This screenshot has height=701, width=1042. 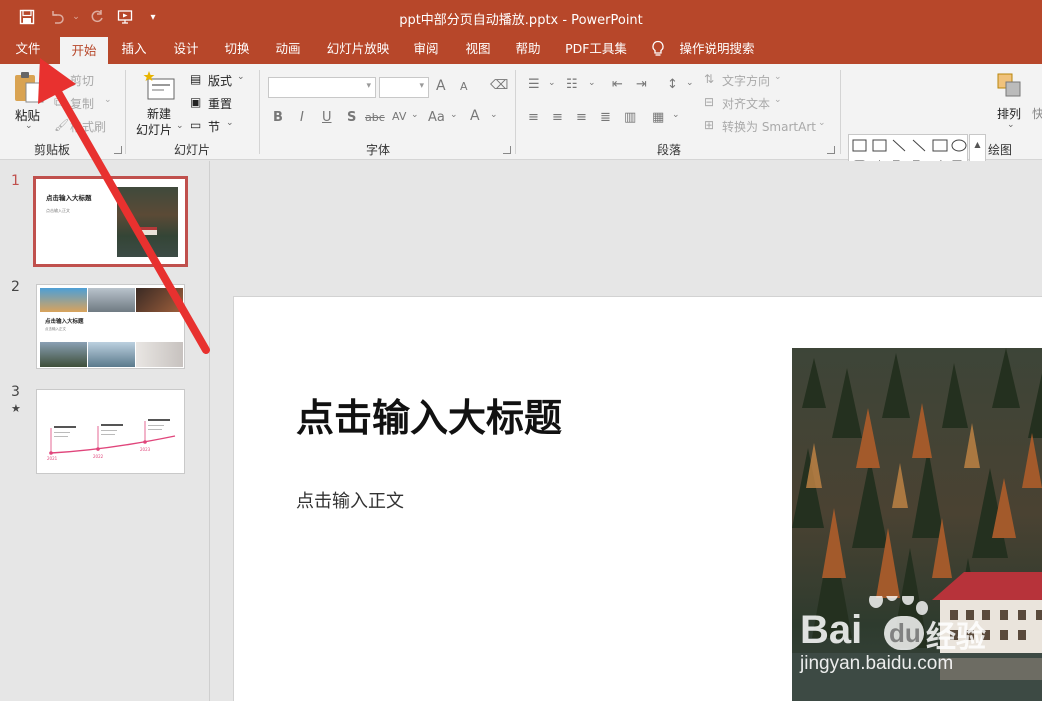 What do you see at coordinates (378, 150) in the screenshot?
I see `font-group-label: 字体` at bounding box center [378, 150].